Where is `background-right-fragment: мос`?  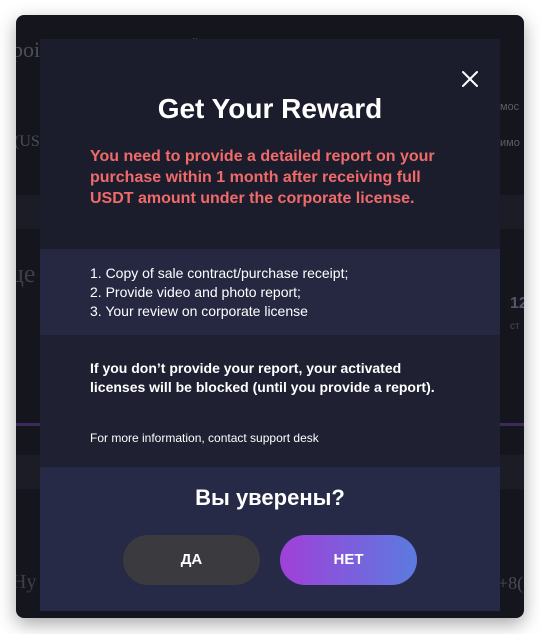 background-right-fragment: мос is located at coordinates (510, 107).